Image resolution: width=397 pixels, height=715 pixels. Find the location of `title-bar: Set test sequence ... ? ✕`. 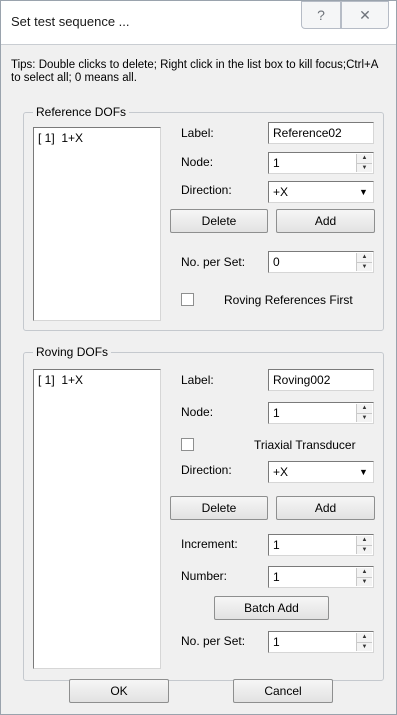

title-bar: Set test sequence ... ? ✕ is located at coordinates (198, 23).